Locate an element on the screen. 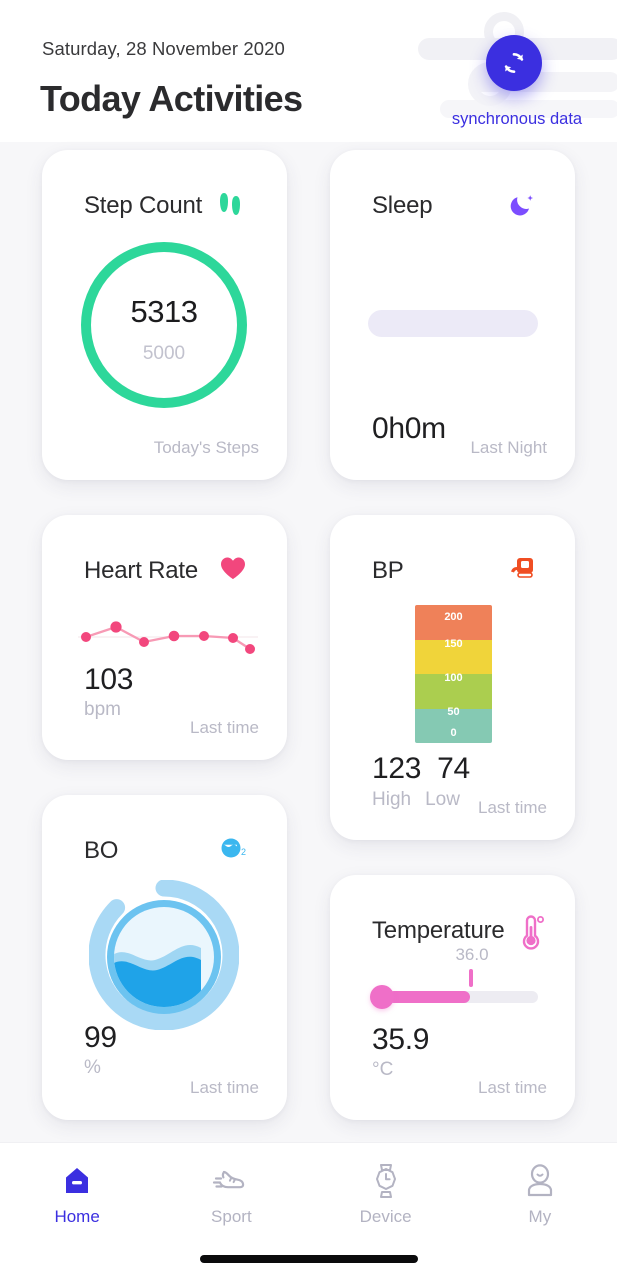 Image resolution: width=617 pixels, height=1280 pixels. bp-values: 123 74 is located at coordinates (421, 769).